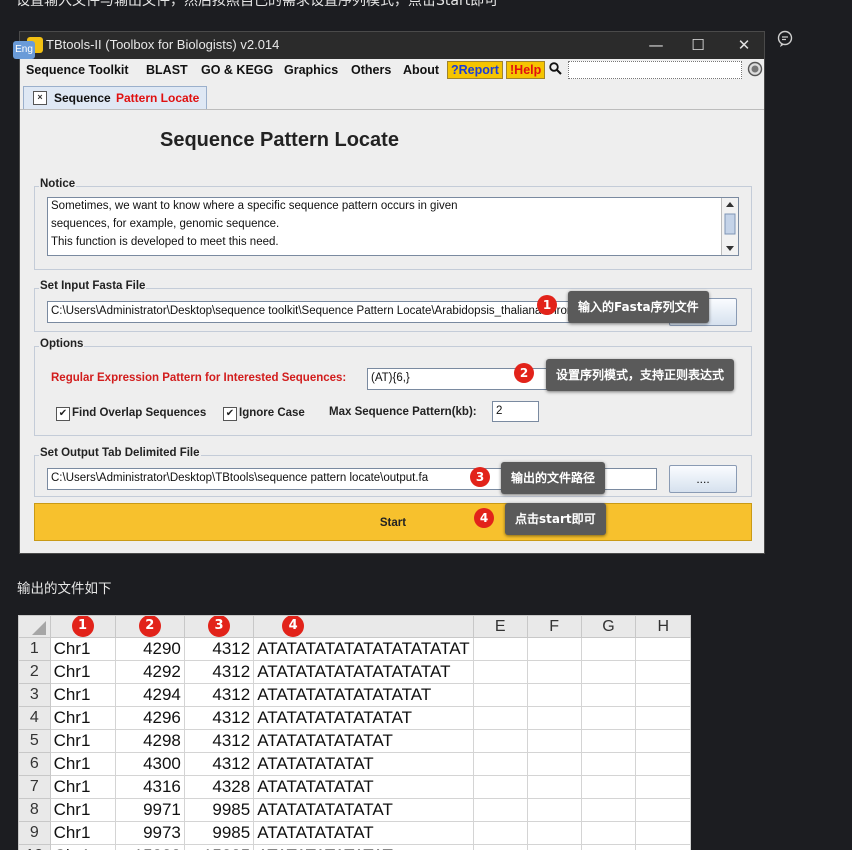 The image size is (852, 850). What do you see at coordinates (149, 626) in the screenshot?
I see `column-header-2: 2` at bounding box center [149, 626].